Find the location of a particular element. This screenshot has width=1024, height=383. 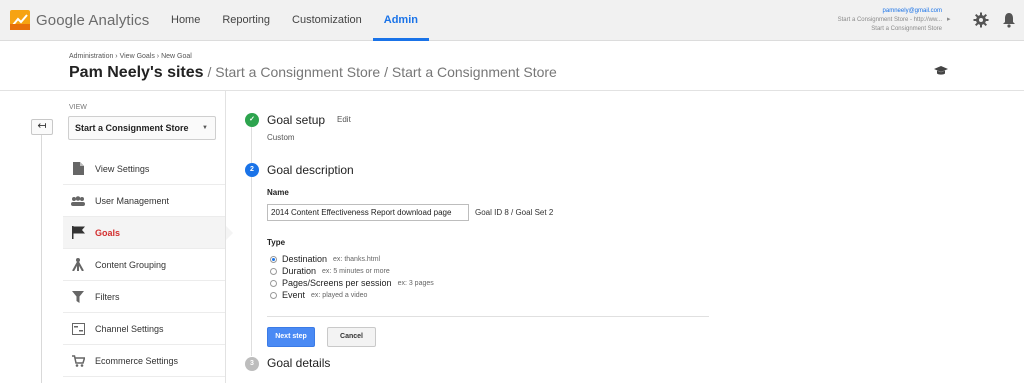

radio-label: Duration is located at coordinates (299, 271).